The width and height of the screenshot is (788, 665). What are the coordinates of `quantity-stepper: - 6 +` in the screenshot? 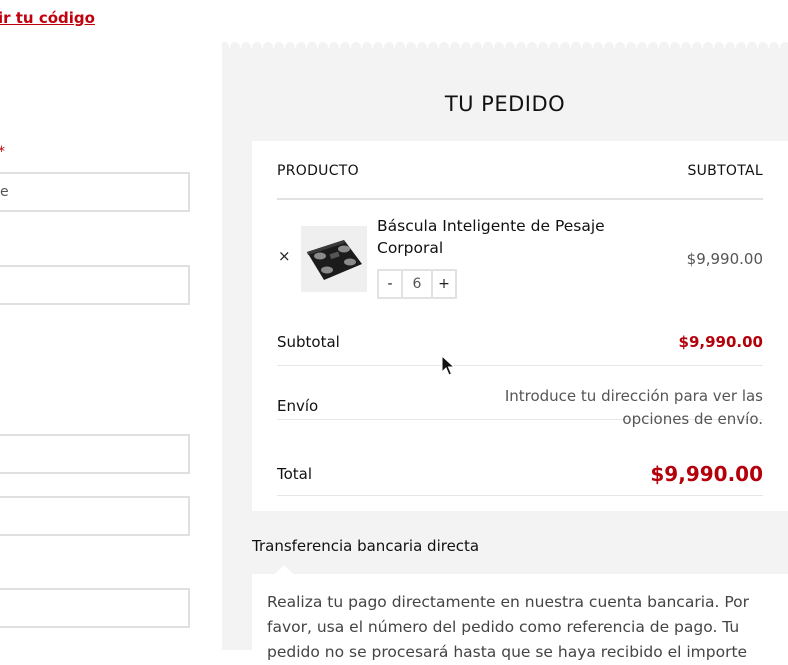 It's located at (417, 284).